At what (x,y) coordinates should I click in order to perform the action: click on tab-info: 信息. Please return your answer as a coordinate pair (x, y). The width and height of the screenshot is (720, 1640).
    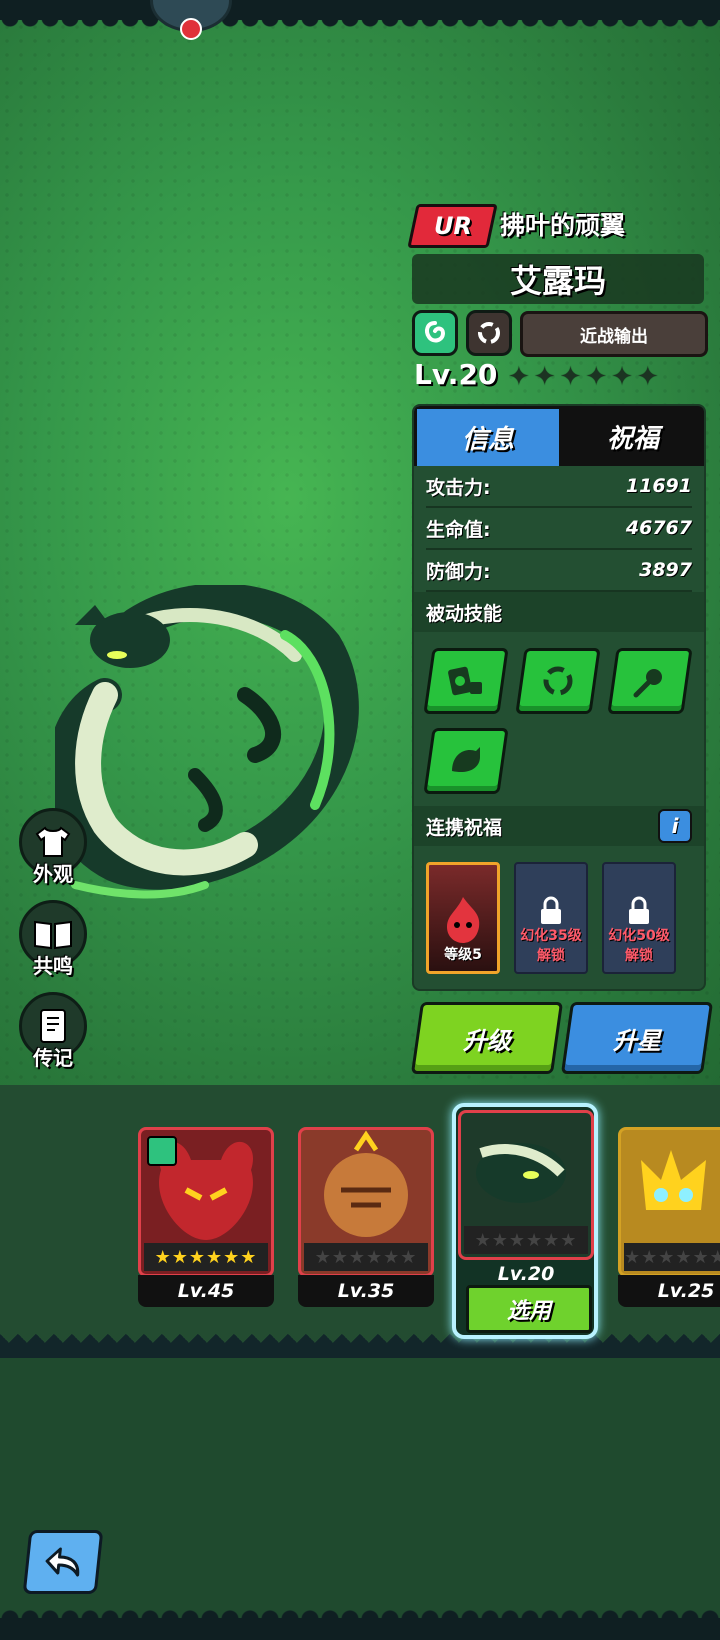
    Looking at the image, I should click on (488, 436).